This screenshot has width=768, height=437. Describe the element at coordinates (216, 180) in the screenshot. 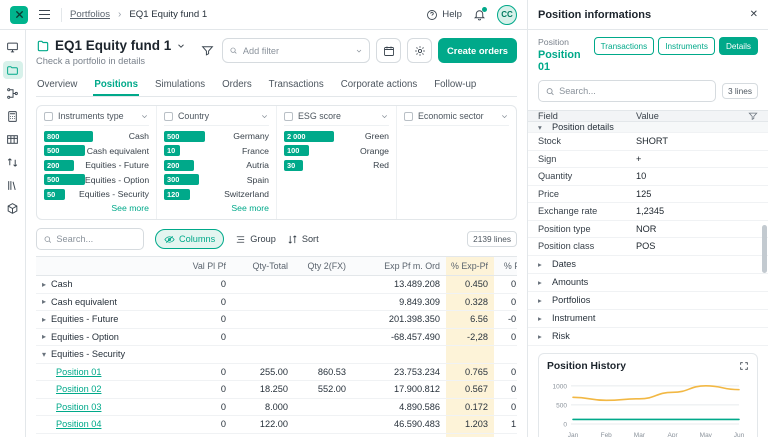

I see `filter-bar-row: 300 Spain` at that location.